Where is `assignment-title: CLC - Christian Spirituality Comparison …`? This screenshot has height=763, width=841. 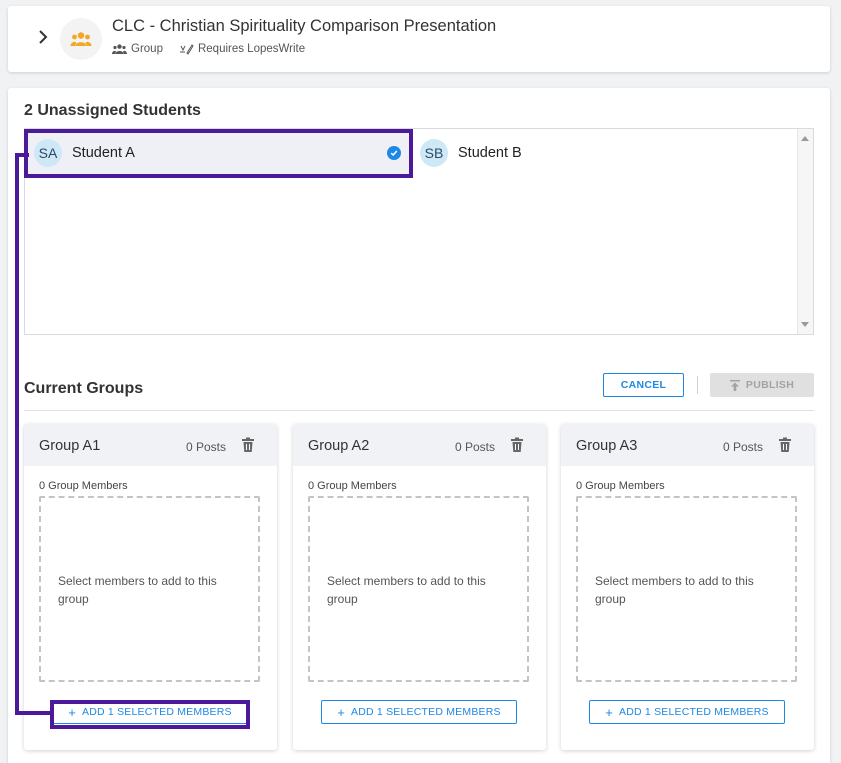
assignment-title: CLC - Christian Spirituality Comparison … is located at coordinates (304, 26).